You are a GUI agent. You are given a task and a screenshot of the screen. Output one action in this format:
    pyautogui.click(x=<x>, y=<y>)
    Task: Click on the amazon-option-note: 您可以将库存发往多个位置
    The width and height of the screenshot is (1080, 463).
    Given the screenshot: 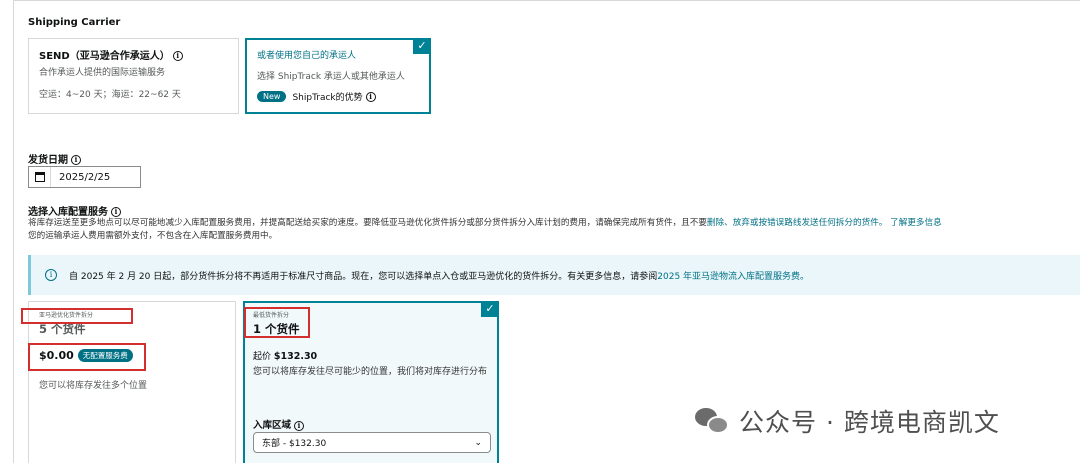 What is the action you would take?
    pyautogui.click(x=93, y=386)
    